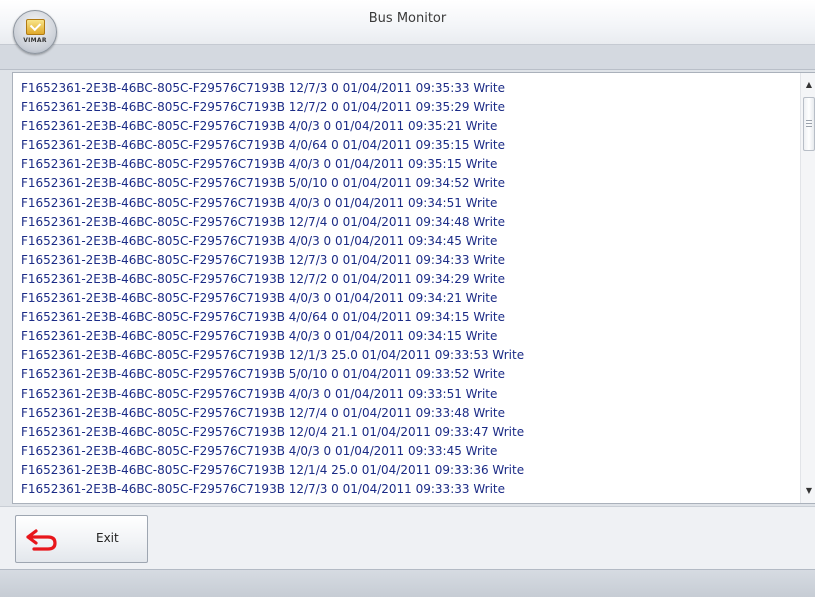  Describe the element at coordinates (35, 40) in the screenshot. I see `logo-text: VIMAR` at that location.